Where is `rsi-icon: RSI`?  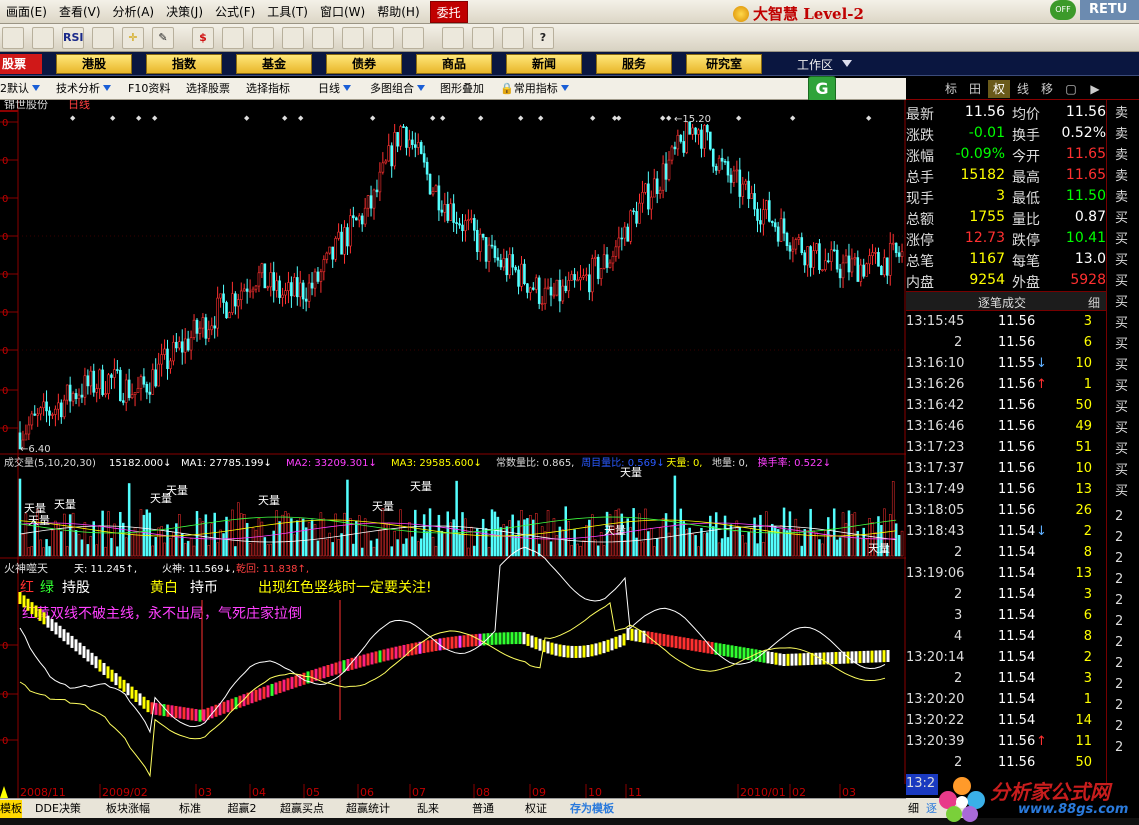 rsi-icon: RSI is located at coordinates (73, 38).